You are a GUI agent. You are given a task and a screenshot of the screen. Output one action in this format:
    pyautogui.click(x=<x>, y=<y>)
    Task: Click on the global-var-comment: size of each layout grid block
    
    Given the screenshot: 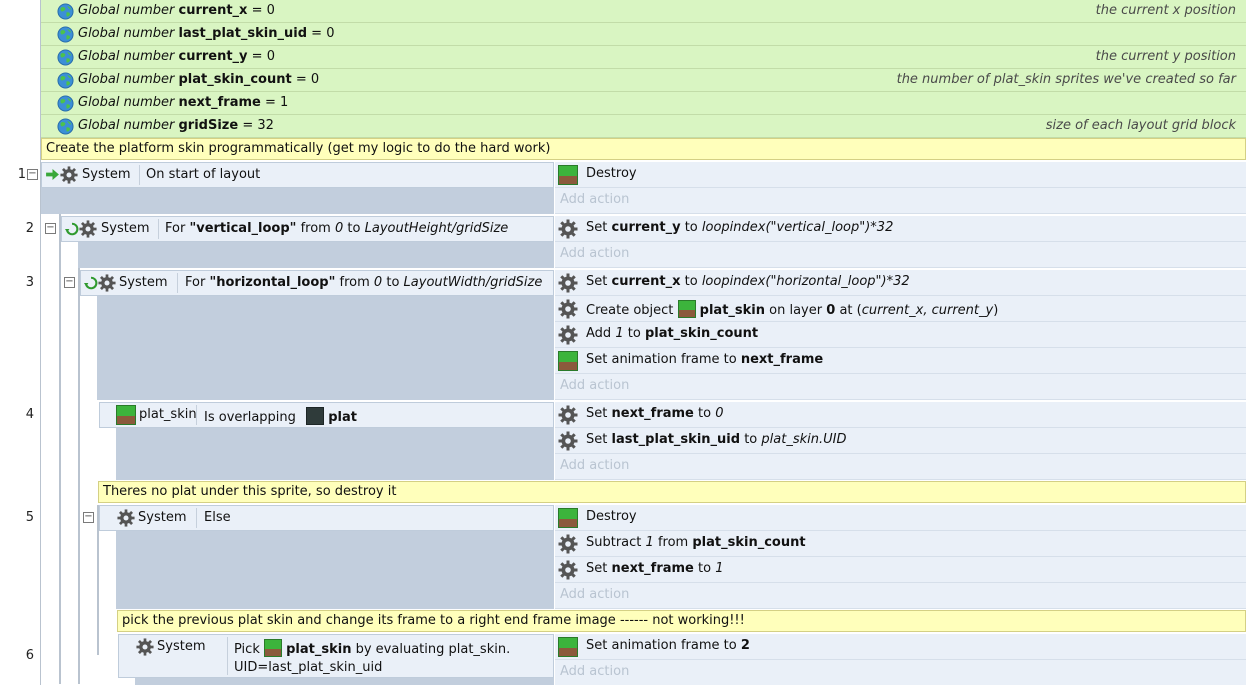 What is the action you would take?
    pyautogui.click(x=1140, y=125)
    